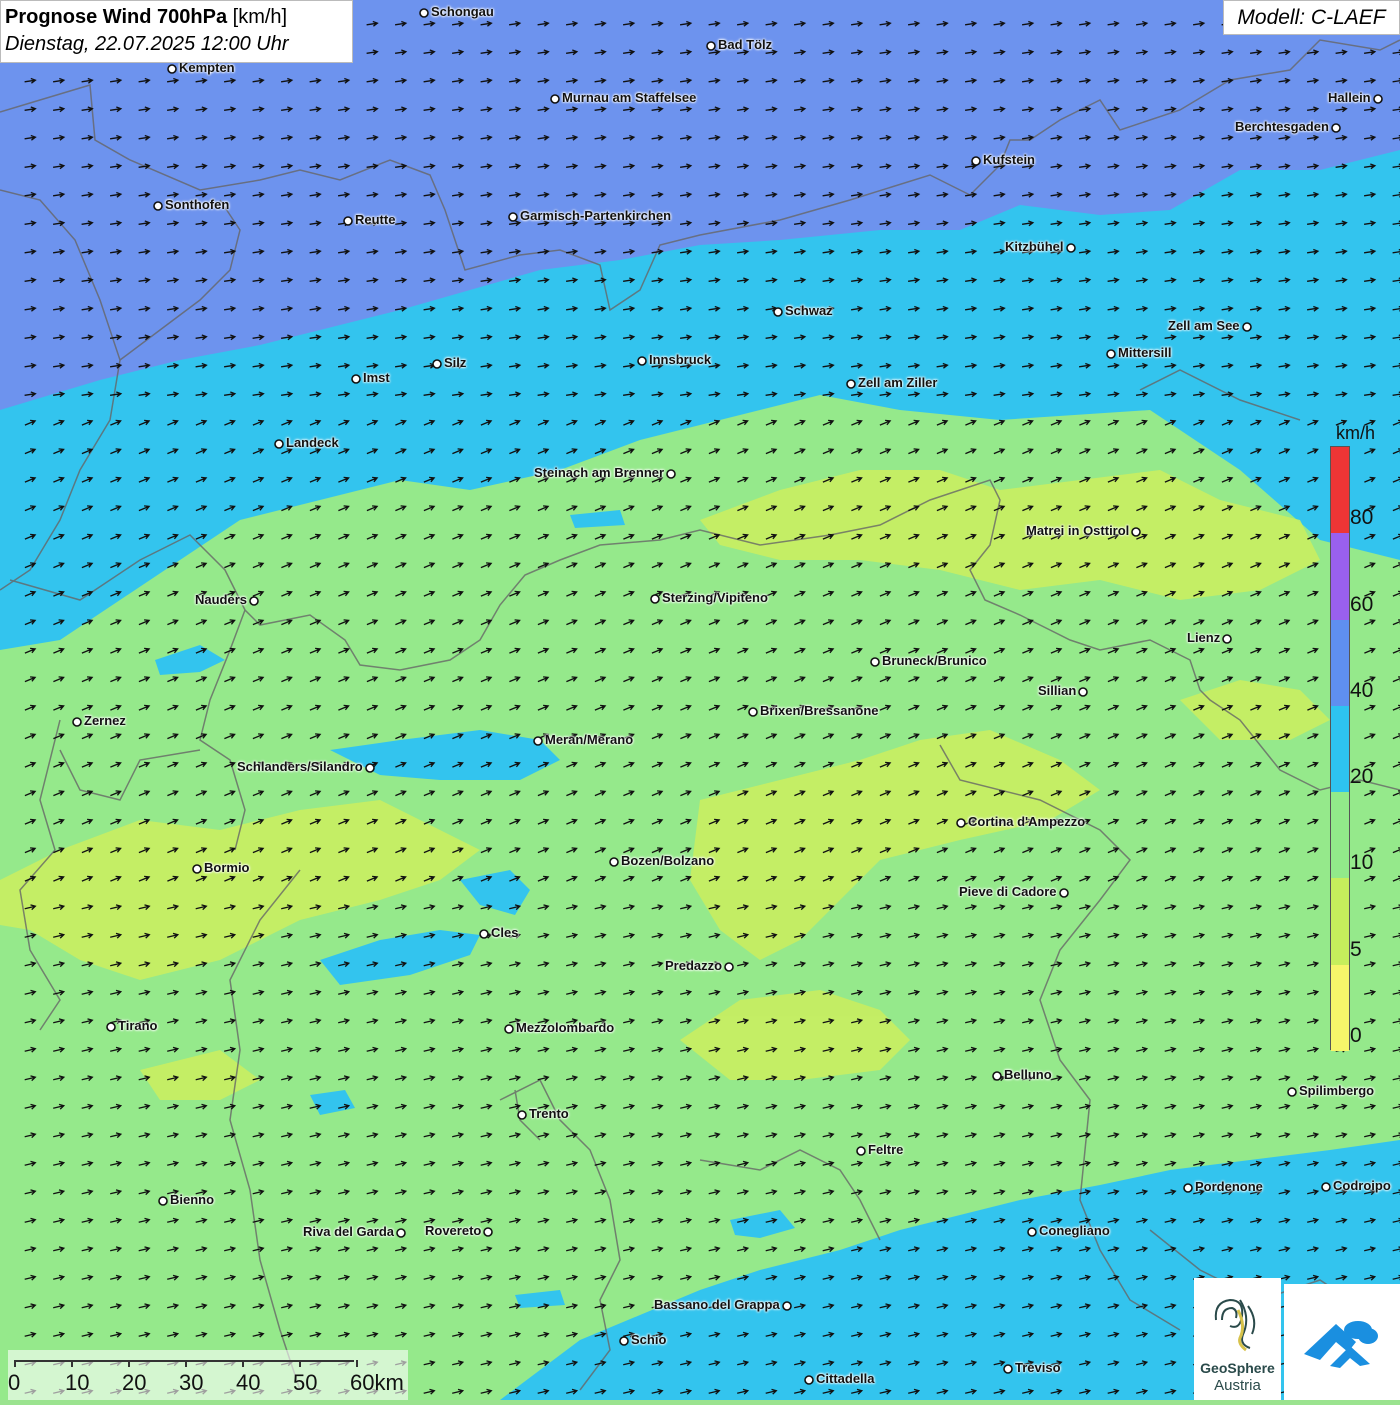 This screenshot has width=1400, height=1405. I want to click on city-label: Feltre, so click(886, 1149).